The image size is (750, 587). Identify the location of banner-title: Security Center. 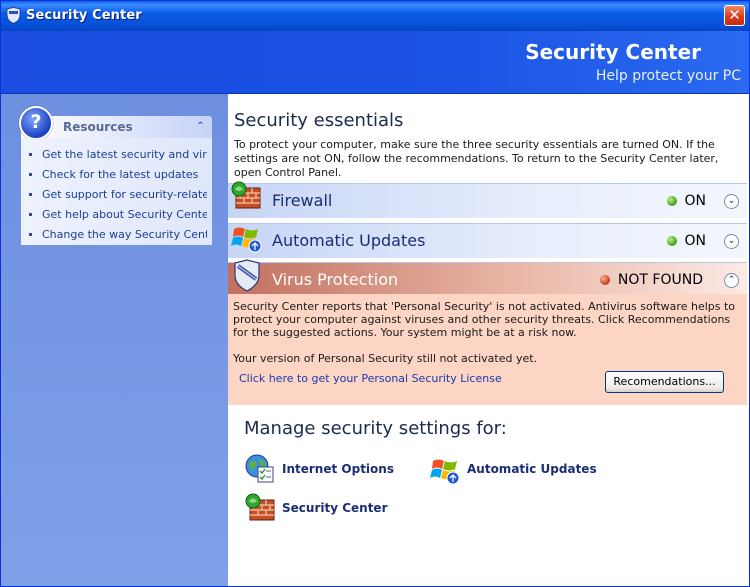
(613, 52).